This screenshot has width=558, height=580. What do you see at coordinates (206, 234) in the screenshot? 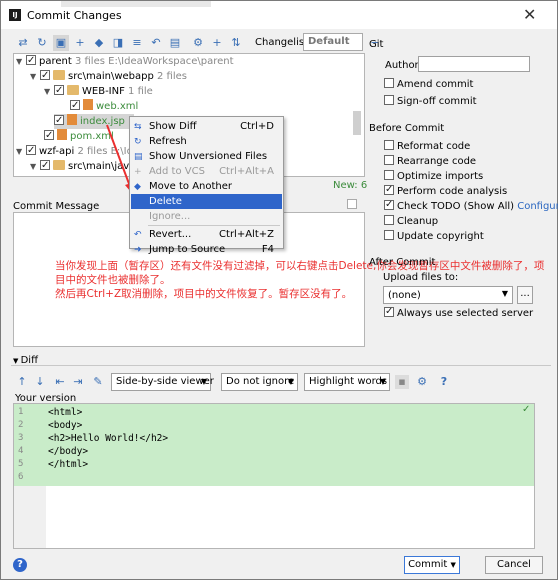
I see `menu-item-revert: ↶ Revert... Ctrl+Alt+Z` at bounding box center [206, 234].